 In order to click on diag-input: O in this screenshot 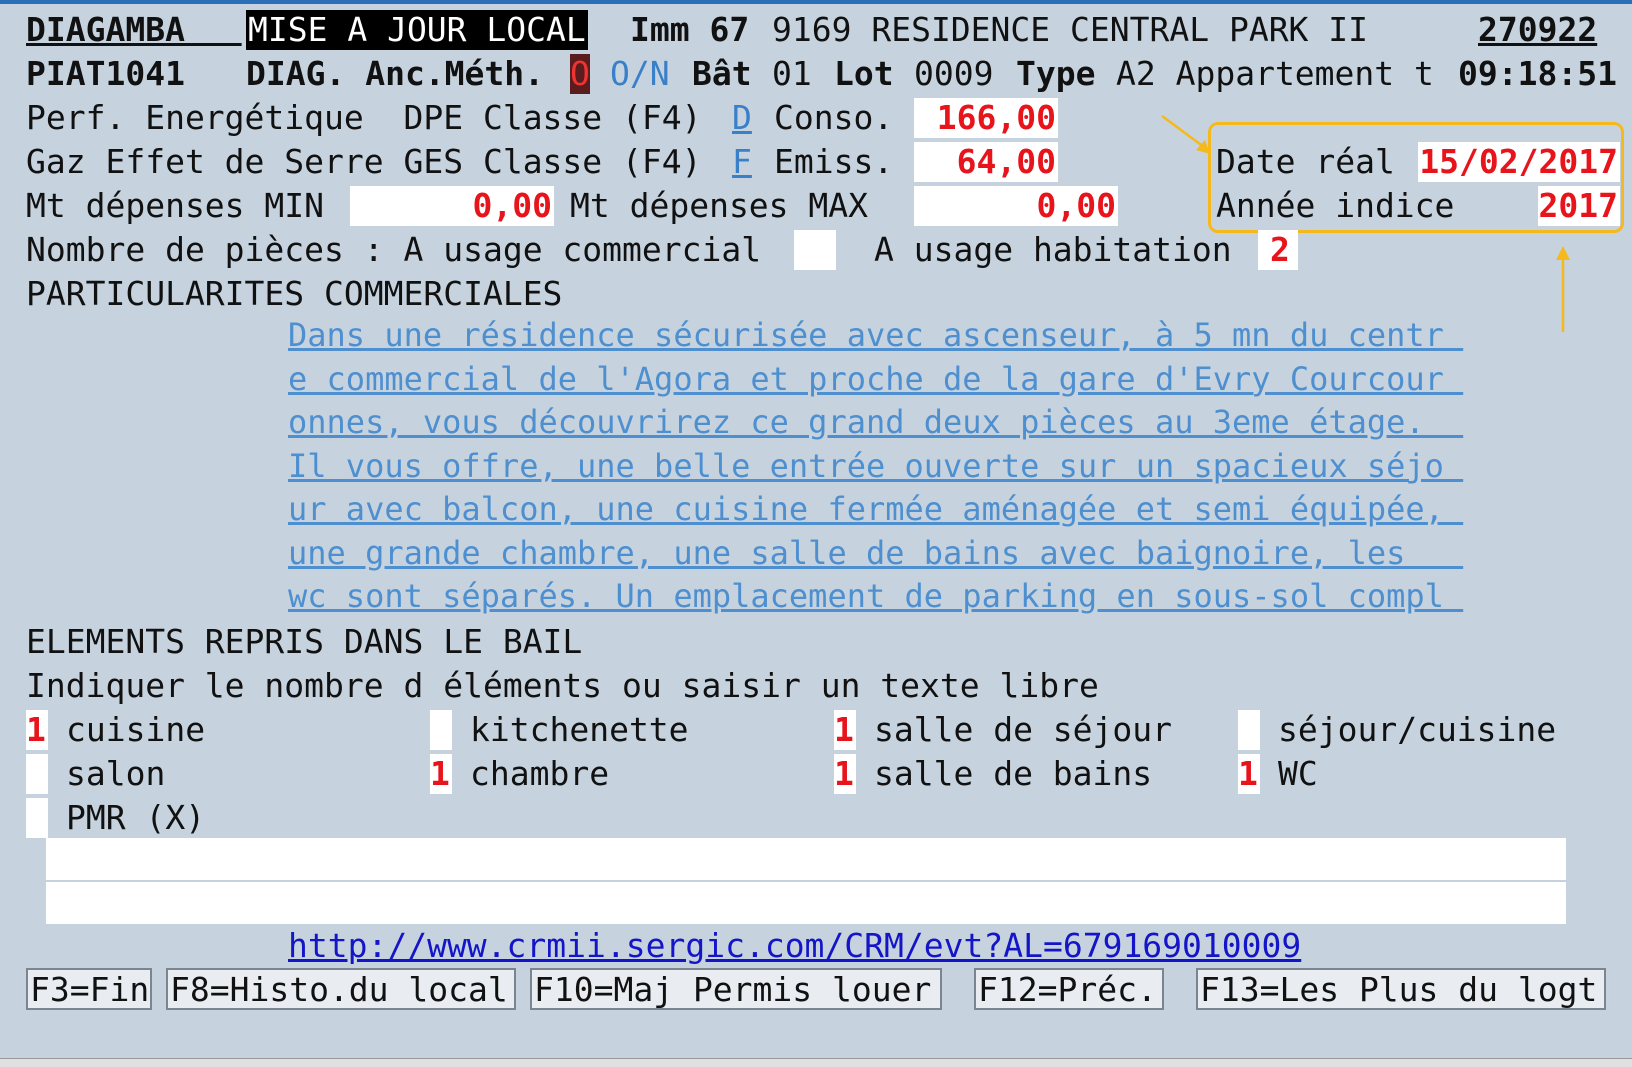, I will do `click(580, 74)`.